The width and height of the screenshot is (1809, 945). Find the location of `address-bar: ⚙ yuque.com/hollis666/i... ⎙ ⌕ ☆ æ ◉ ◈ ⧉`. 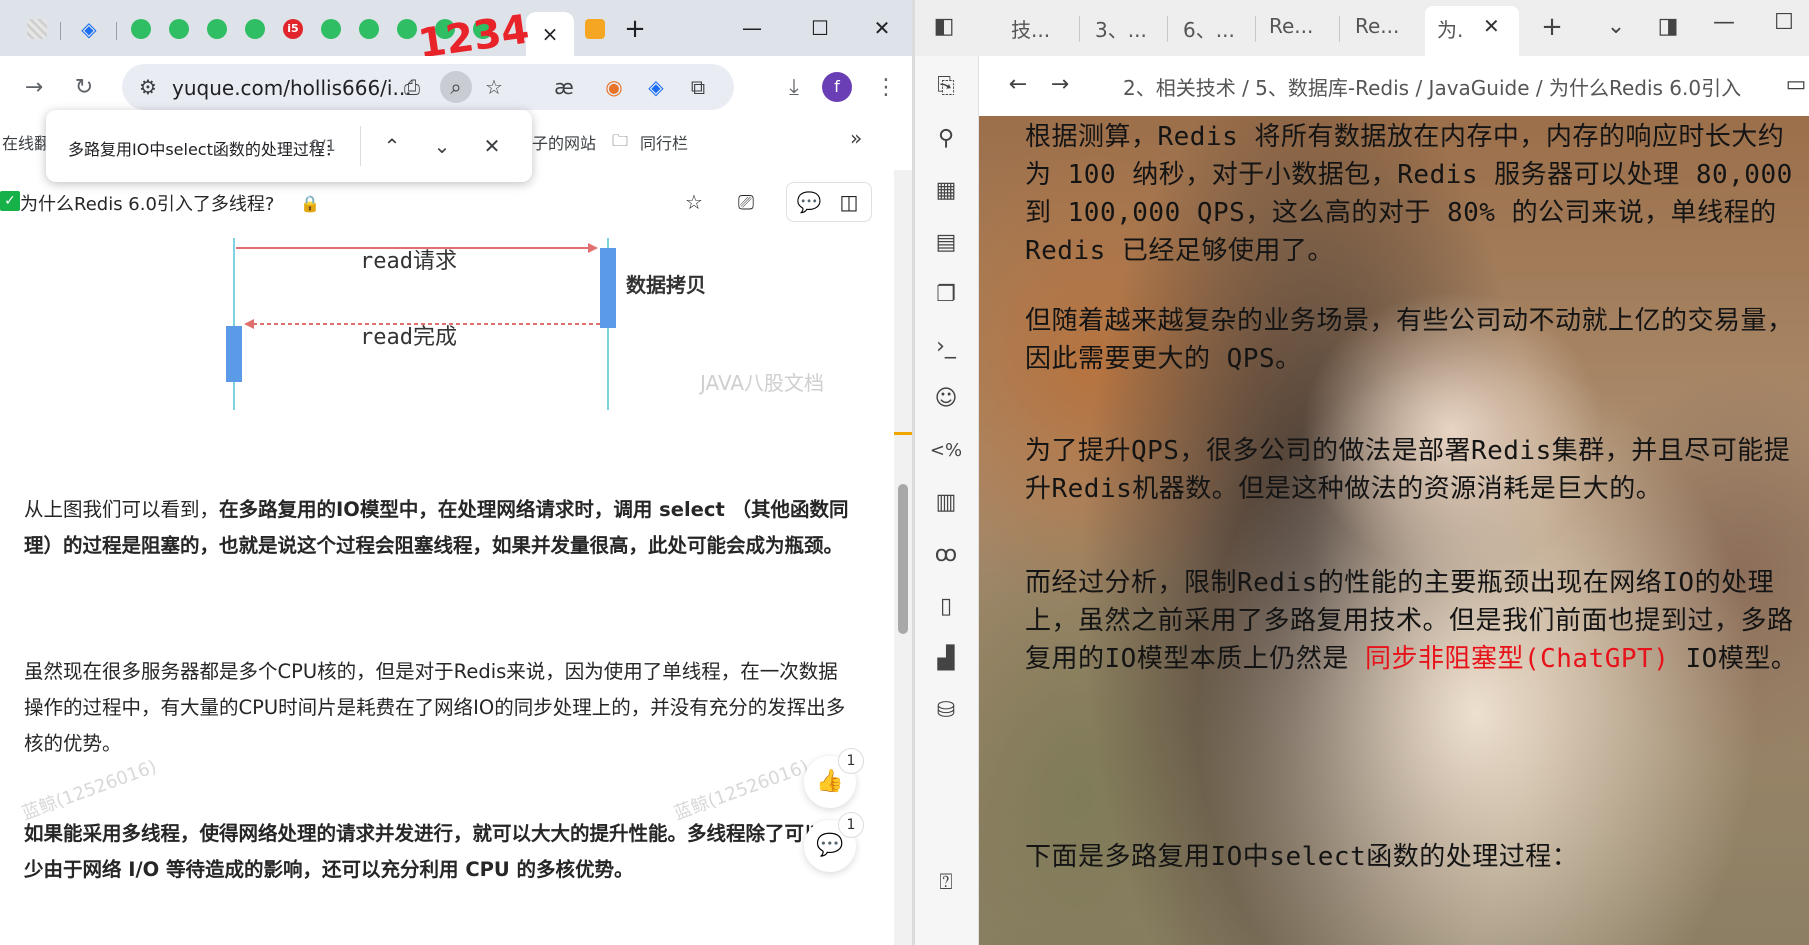

address-bar: ⚙ yuque.com/hollis666/i... ⎙ ⌕ ☆ æ ◉ ◈ ⧉ is located at coordinates (428, 87).